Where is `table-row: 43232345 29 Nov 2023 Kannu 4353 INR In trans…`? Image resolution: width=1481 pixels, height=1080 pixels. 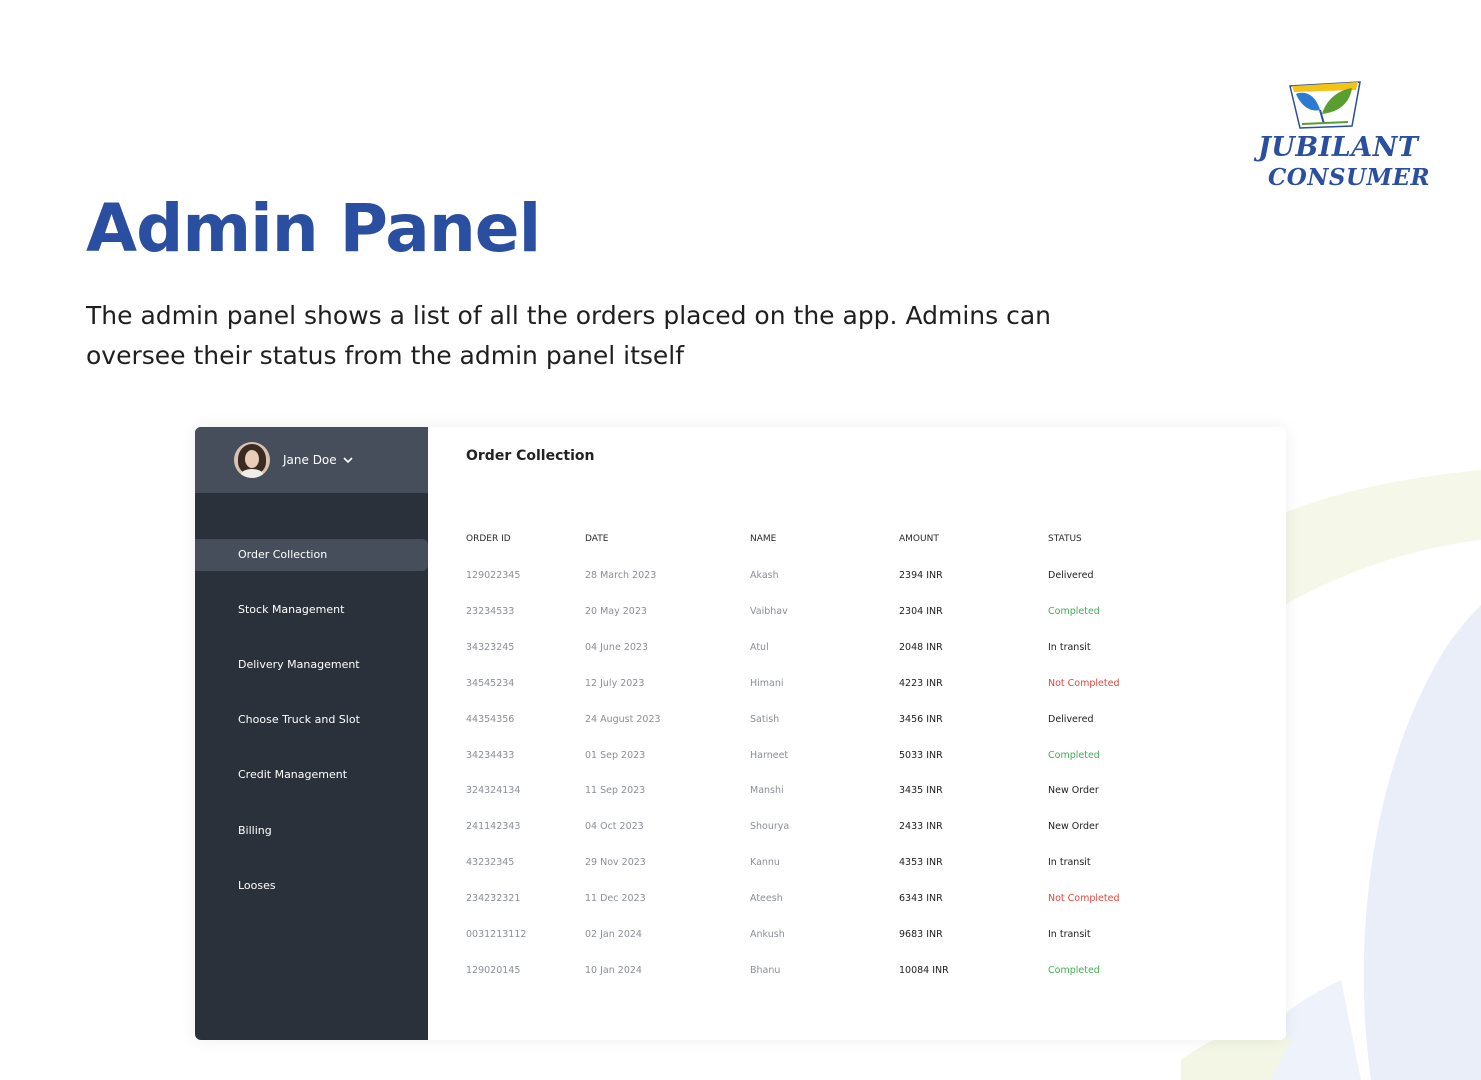 table-row: 43232345 29 Nov 2023 Kannu 4353 INR In trans… is located at coordinates (866, 864).